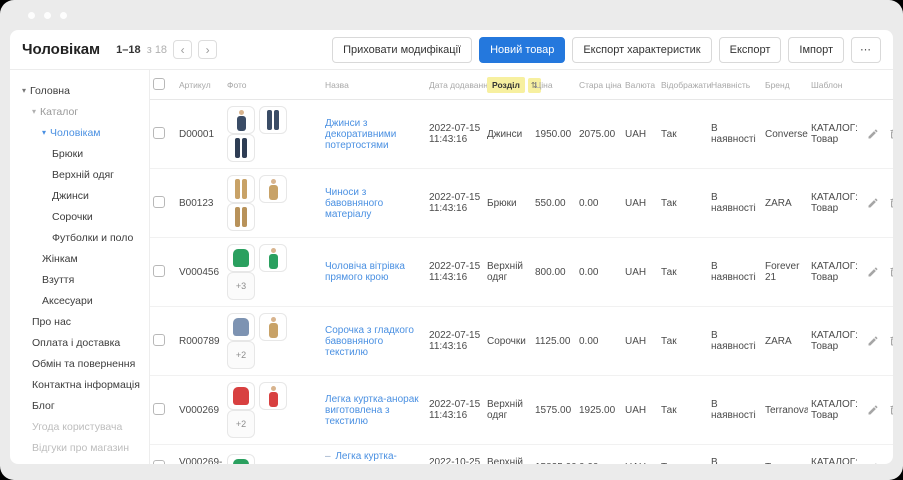 This screenshot has height=480, width=903. Describe the element at coordinates (640, 85) in the screenshot. I see `column-header-currency: Валюта` at that location.